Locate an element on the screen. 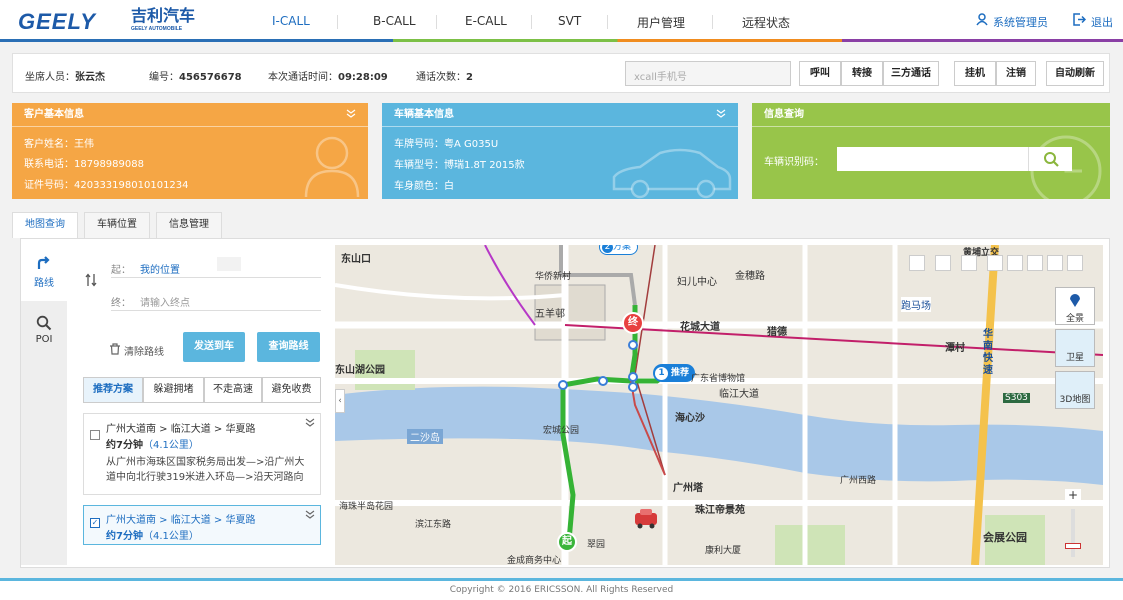  map-label: 潭村 is located at coordinates (955, 348).